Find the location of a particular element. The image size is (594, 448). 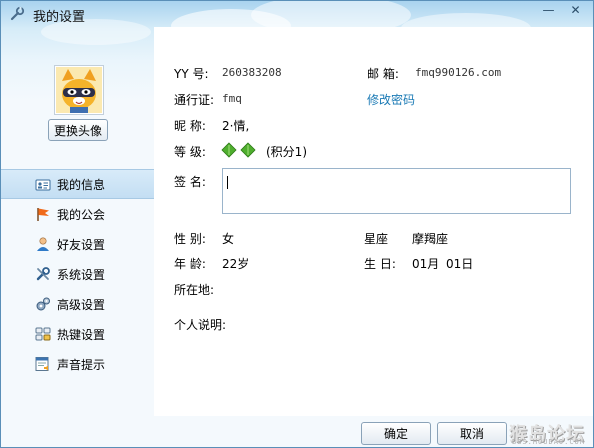

title-bar: 我的设置 — ✕ is located at coordinates (297, 14).